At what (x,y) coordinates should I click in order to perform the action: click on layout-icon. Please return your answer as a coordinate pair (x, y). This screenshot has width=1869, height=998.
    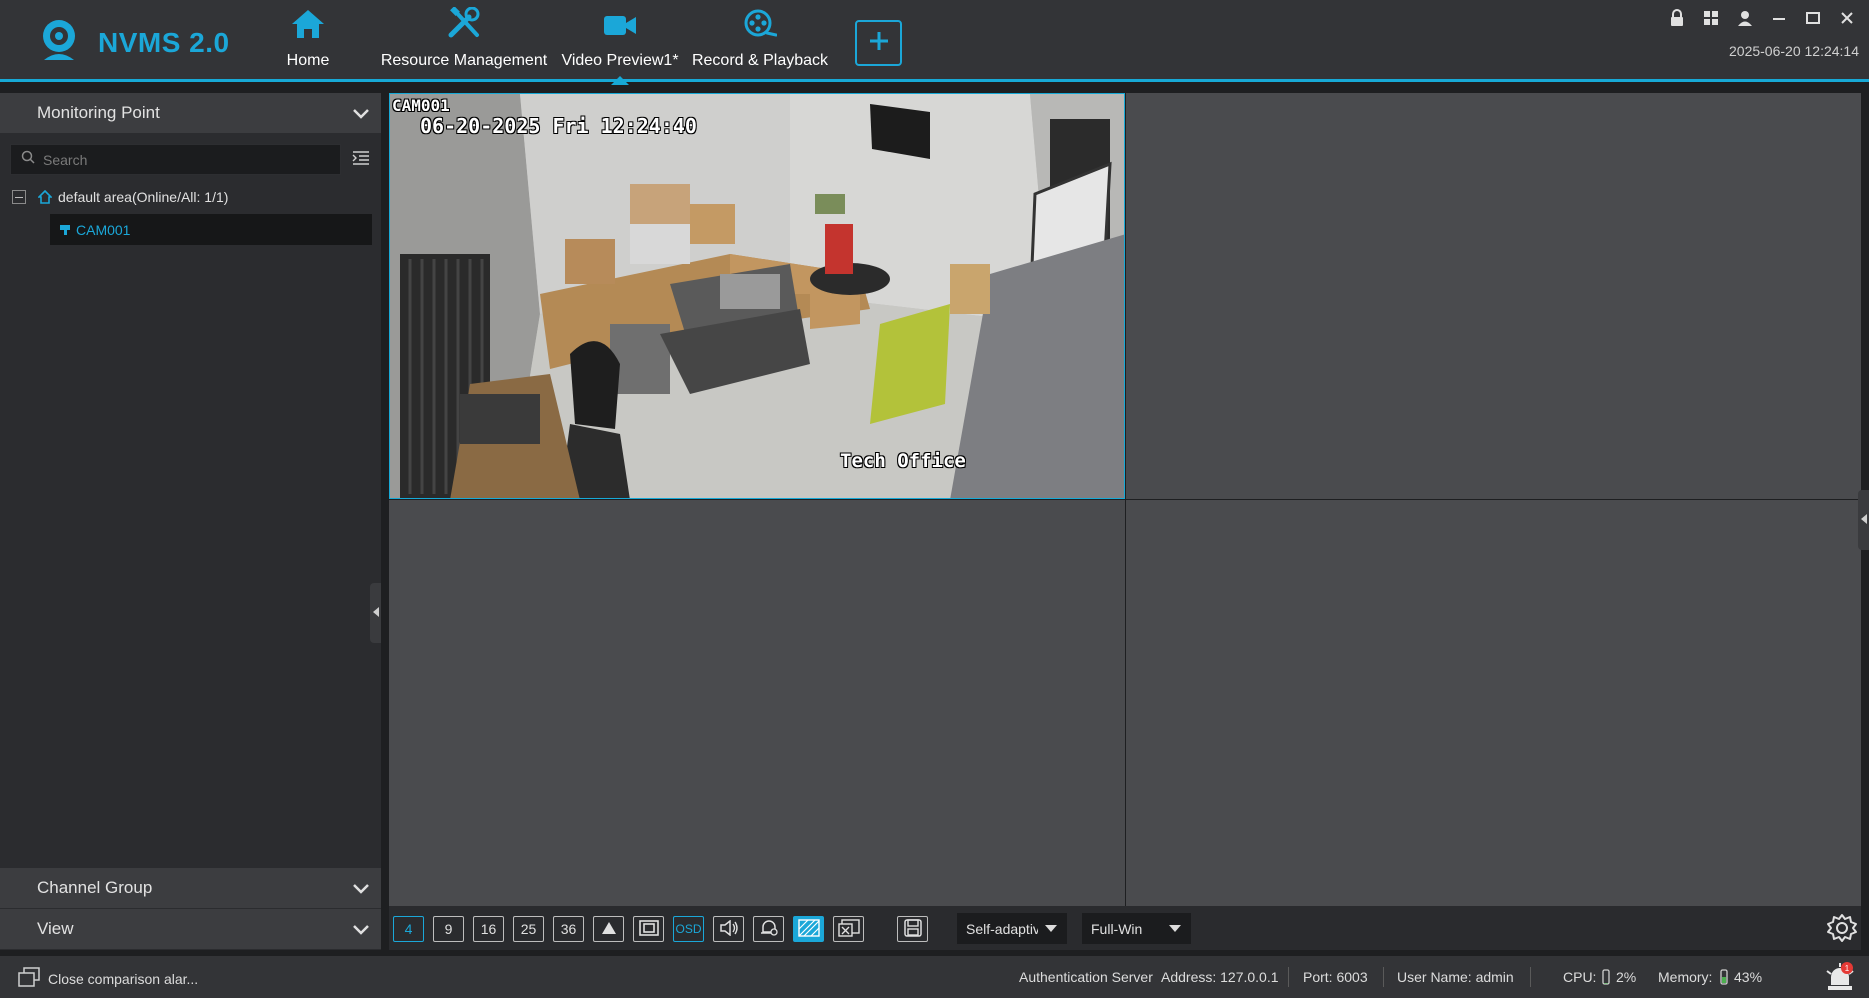
    Looking at the image, I should click on (1711, 18).